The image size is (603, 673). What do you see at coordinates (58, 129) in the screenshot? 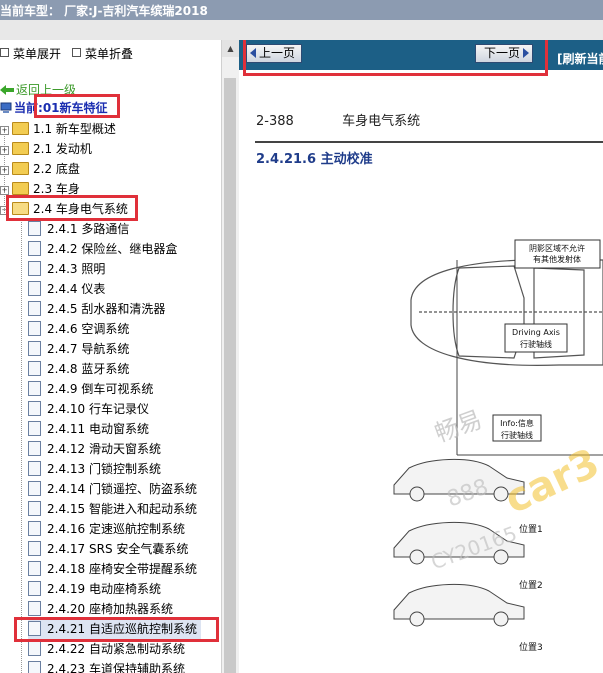
I see `tree-item: +1.1 新车型概述` at bounding box center [58, 129].